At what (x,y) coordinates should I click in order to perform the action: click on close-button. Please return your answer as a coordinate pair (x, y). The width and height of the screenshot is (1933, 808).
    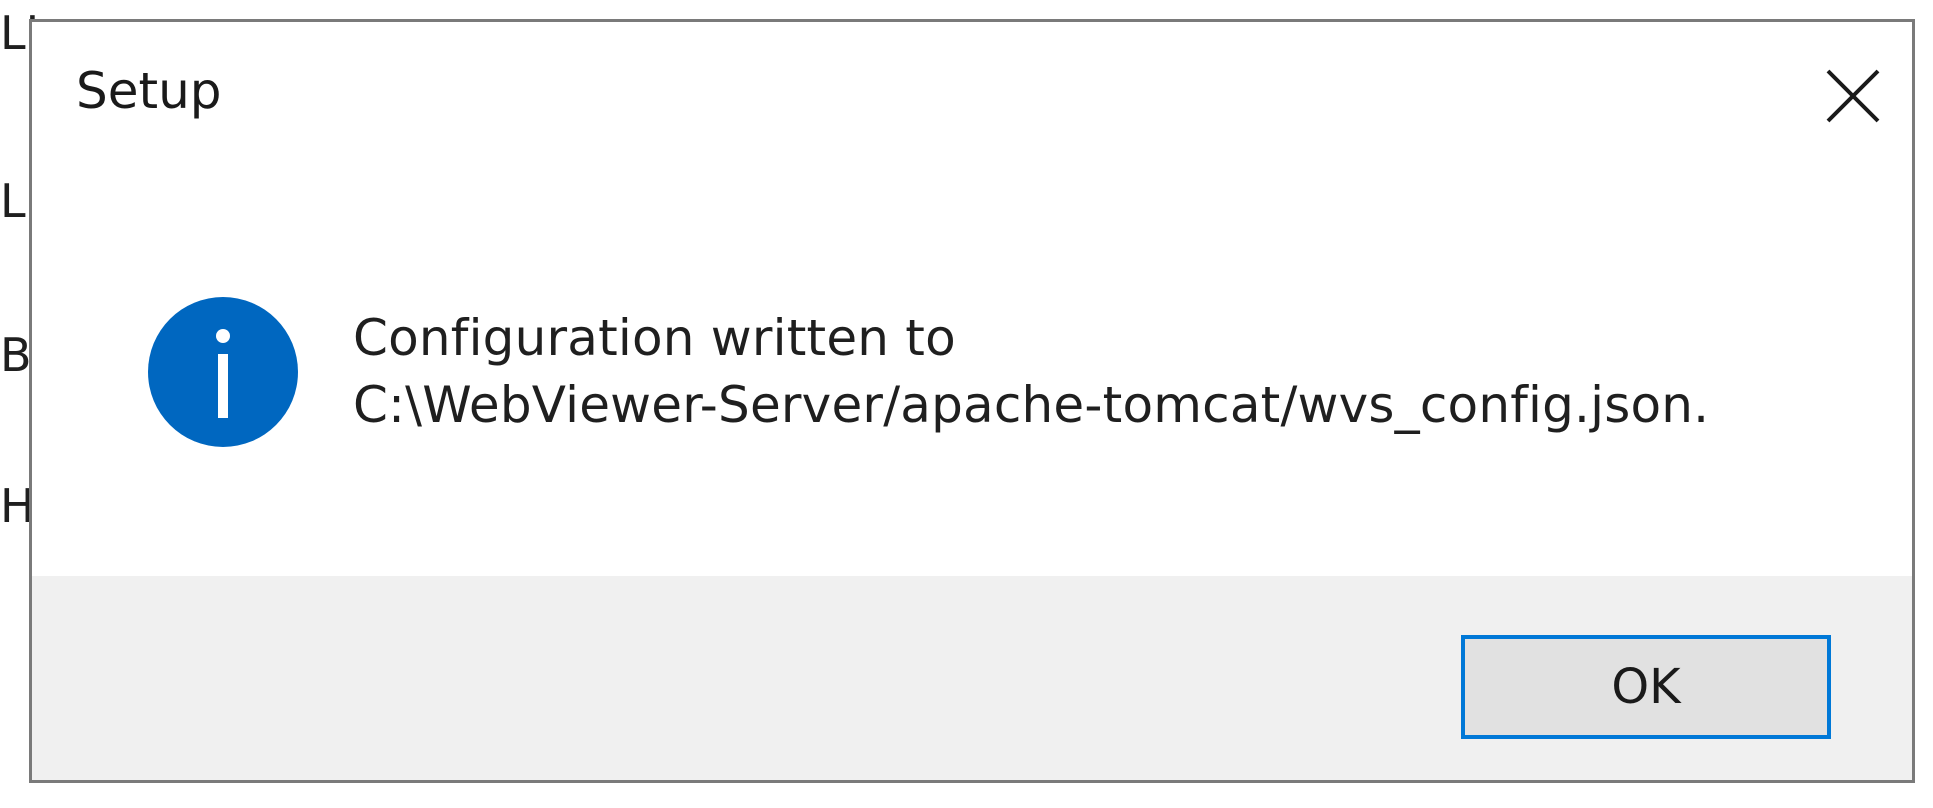
    Looking at the image, I should click on (1847, 97).